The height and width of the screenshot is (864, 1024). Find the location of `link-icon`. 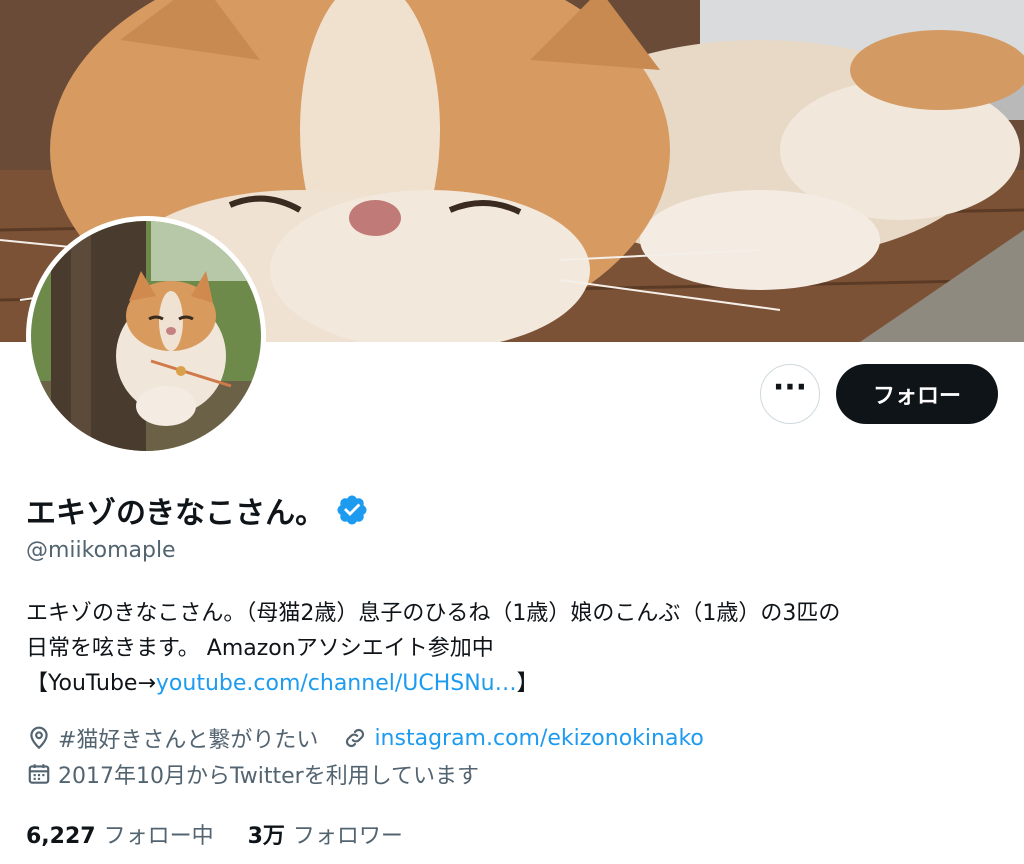

link-icon is located at coordinates (355, 738).